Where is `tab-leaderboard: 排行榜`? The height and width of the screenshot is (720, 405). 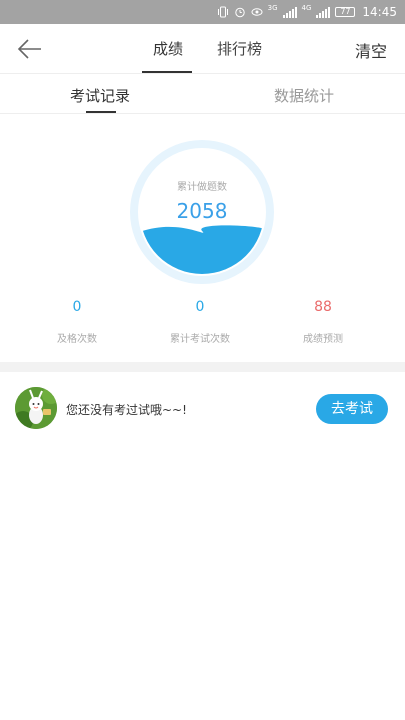
tab-leaderboard: 排行榜 is located at coordinates (239, 48).